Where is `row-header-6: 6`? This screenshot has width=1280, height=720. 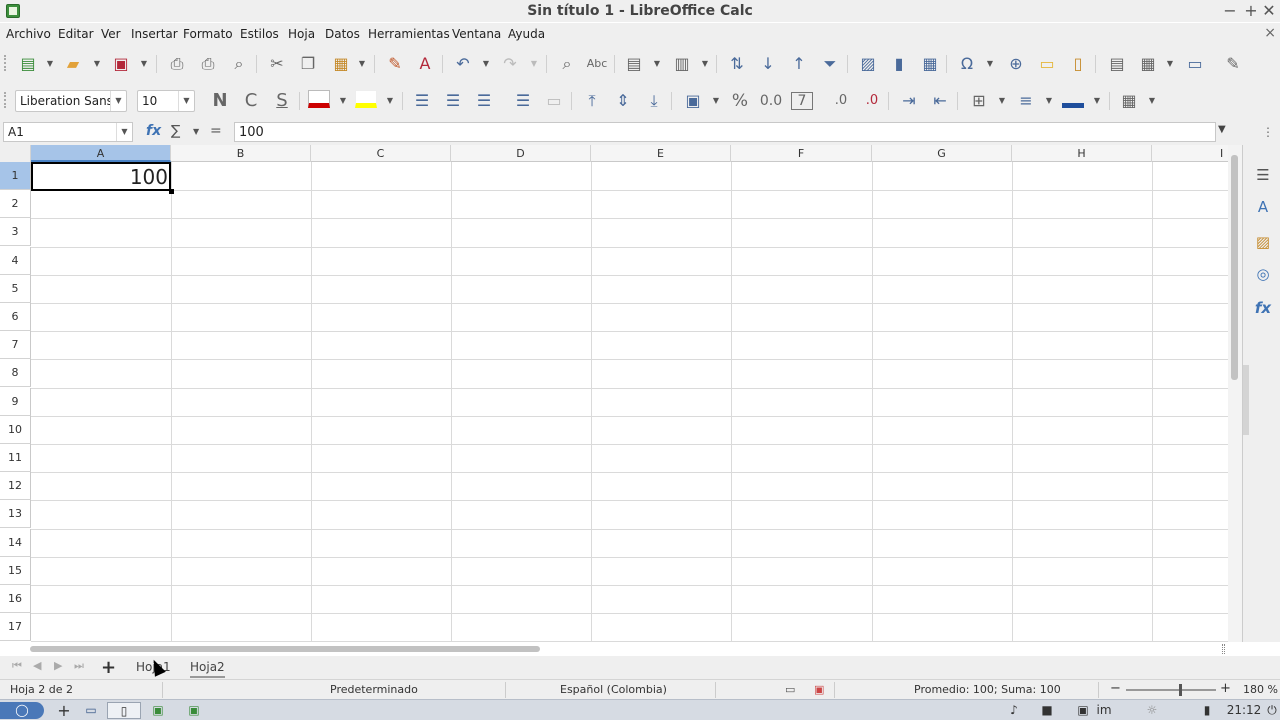 row-header-6: 6 is located at coordinates (15, 317).